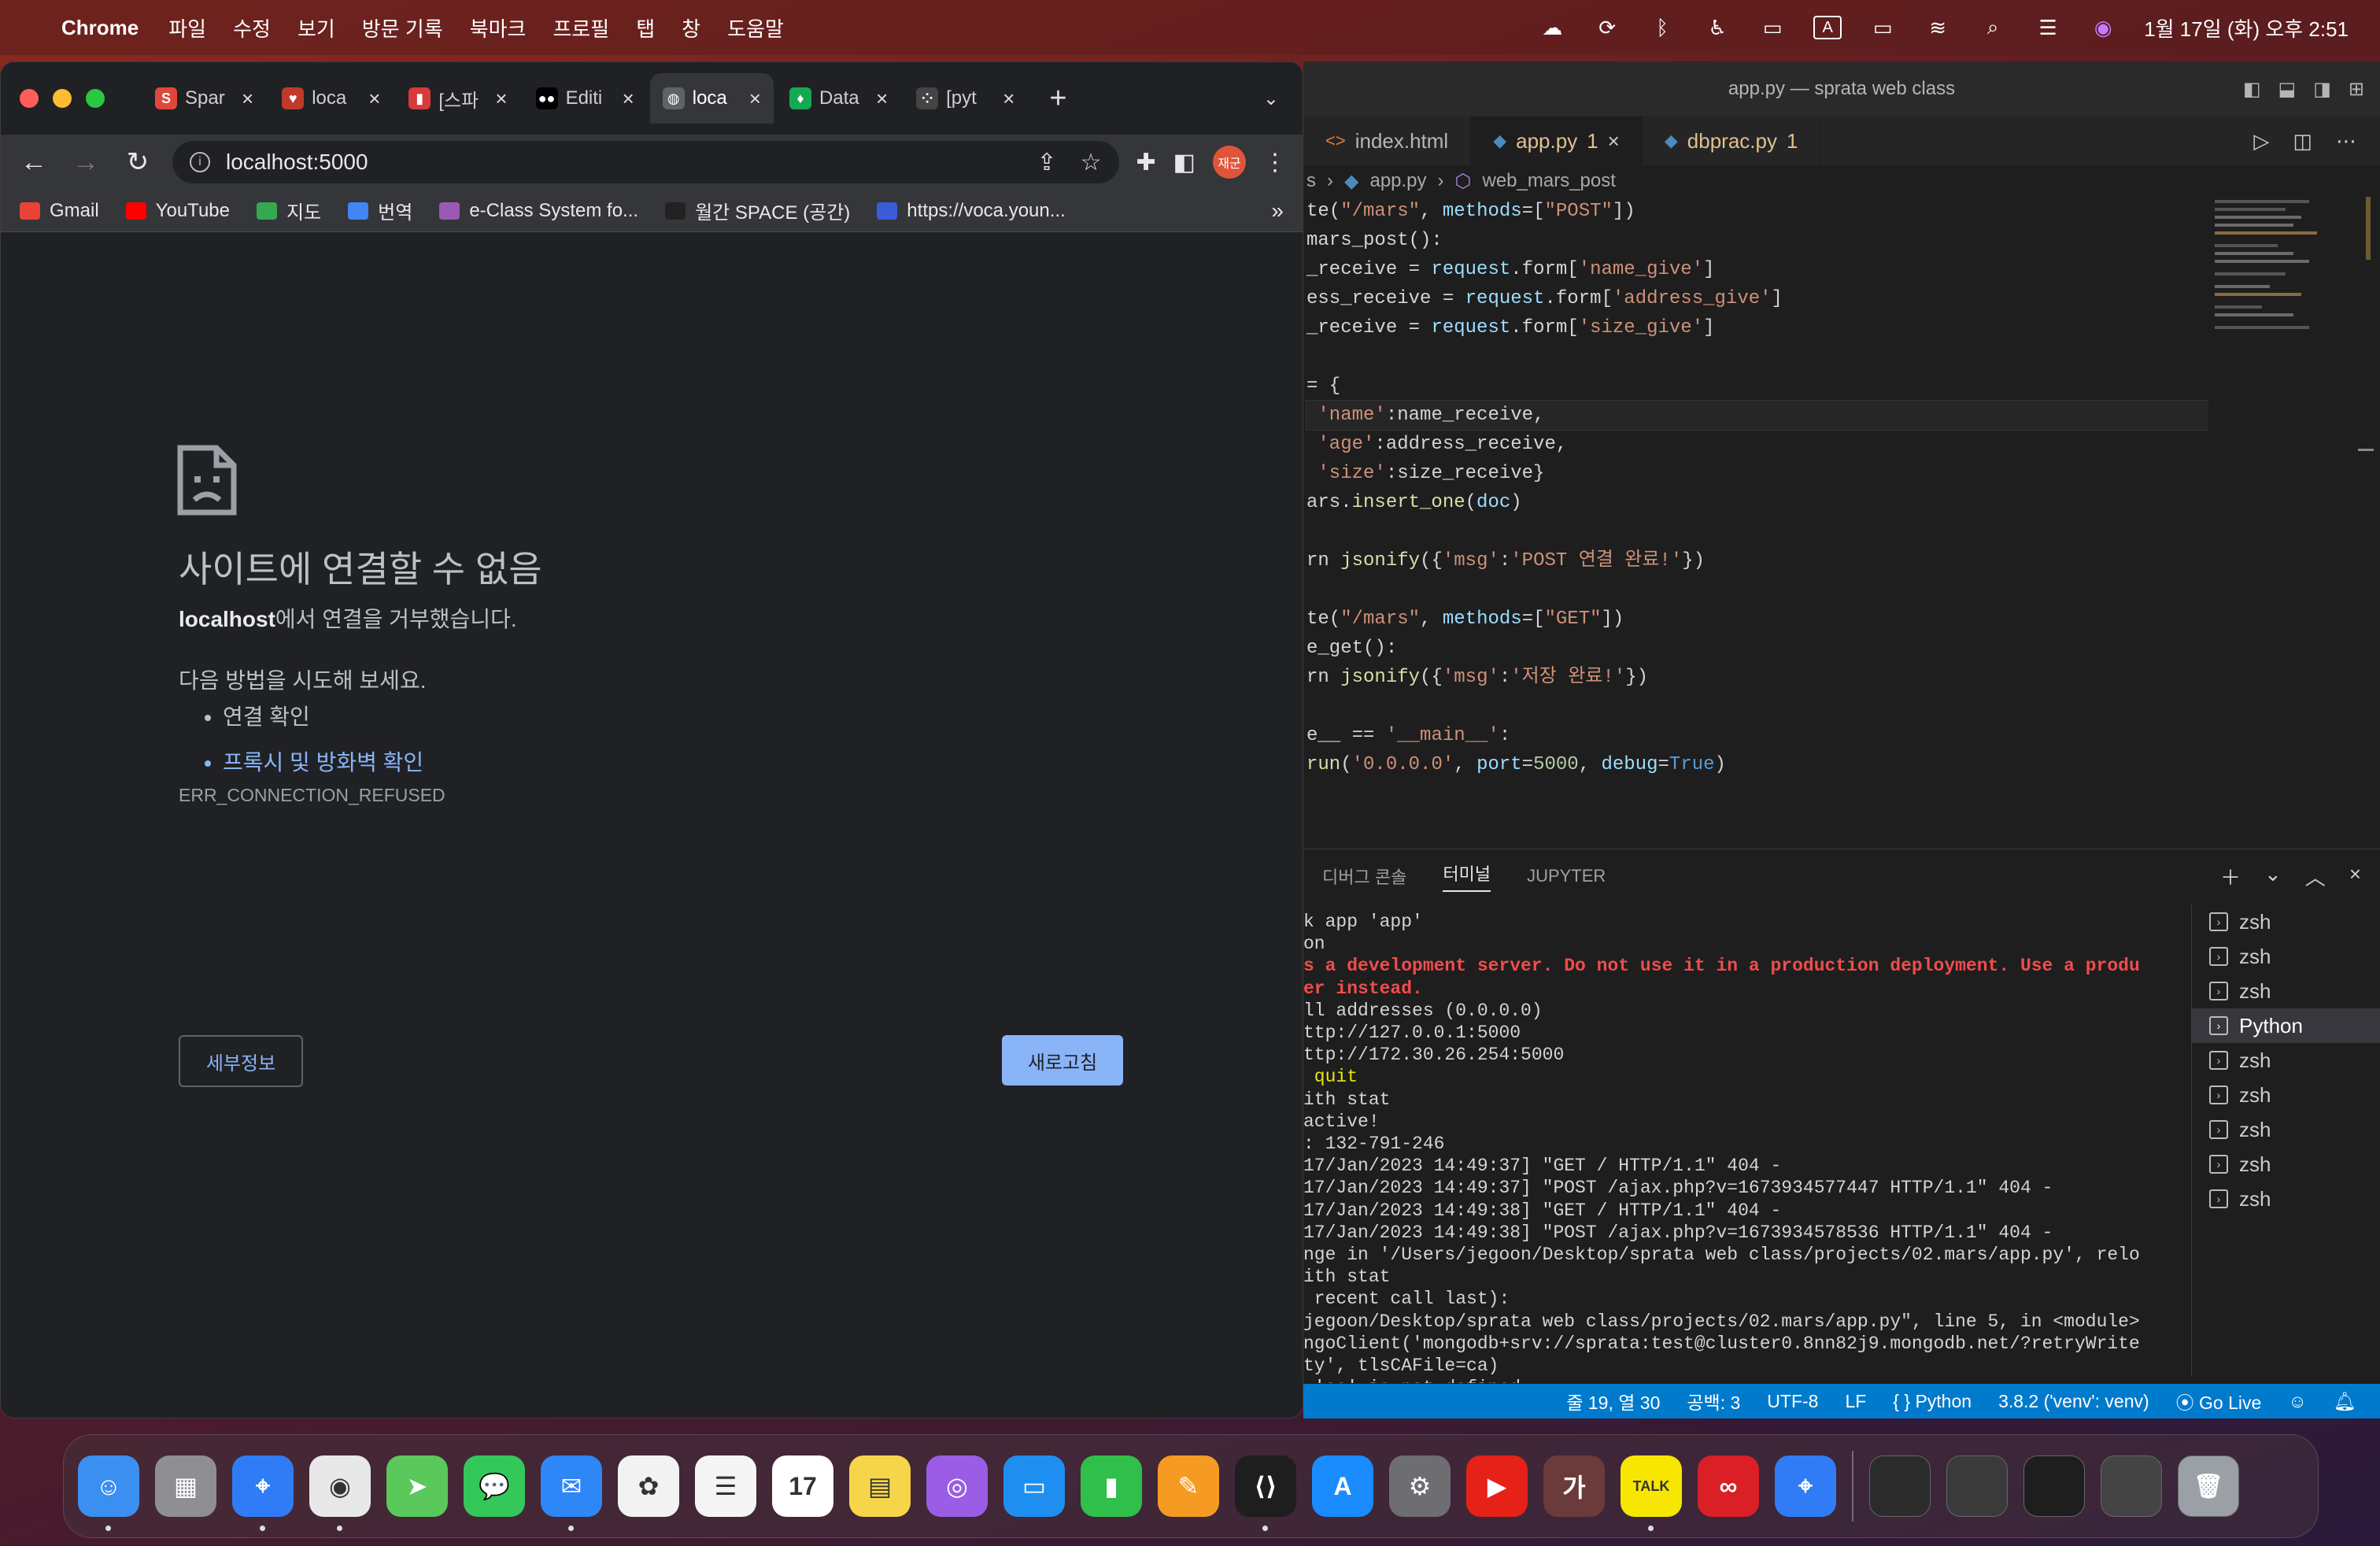 The image size is (2380, 1546). Describe the element at coordinates (2355, 877) in the screenshot. I see `close-panel-icon: ×` at that location.